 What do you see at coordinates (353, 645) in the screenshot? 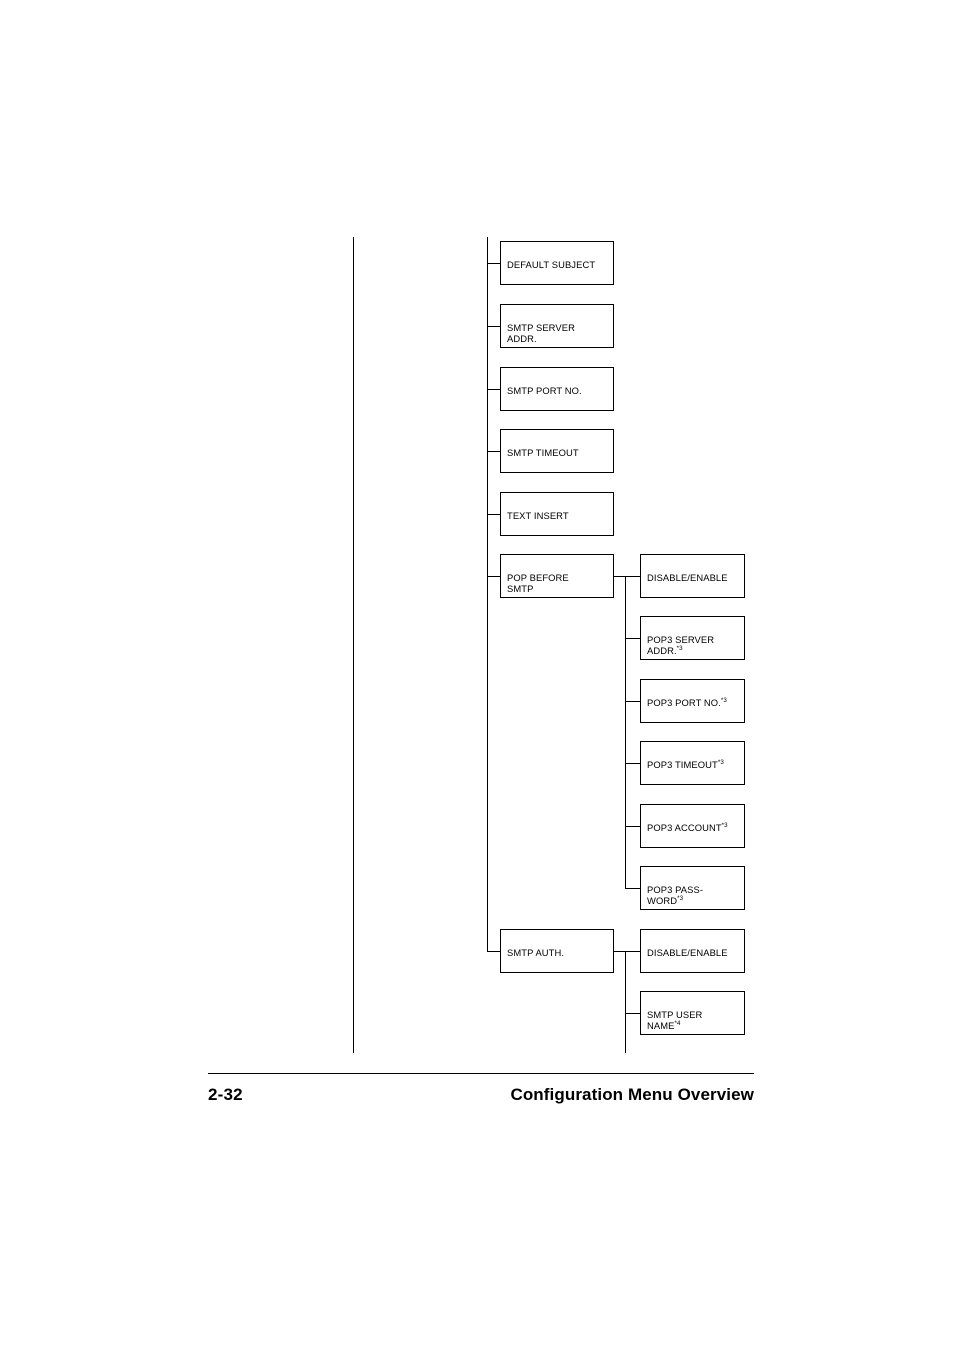
I see `parent-trunk-line` at bounding box center [353, 645].